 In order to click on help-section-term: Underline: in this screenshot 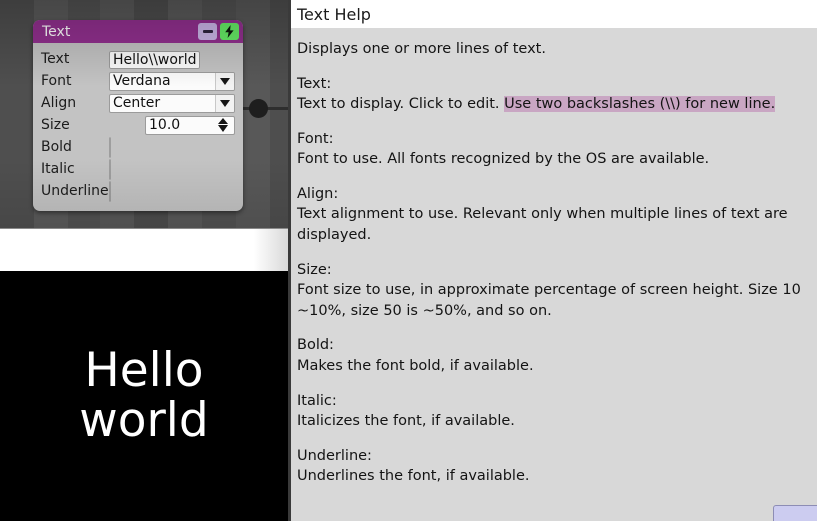, I will do `click(334, 455)`.